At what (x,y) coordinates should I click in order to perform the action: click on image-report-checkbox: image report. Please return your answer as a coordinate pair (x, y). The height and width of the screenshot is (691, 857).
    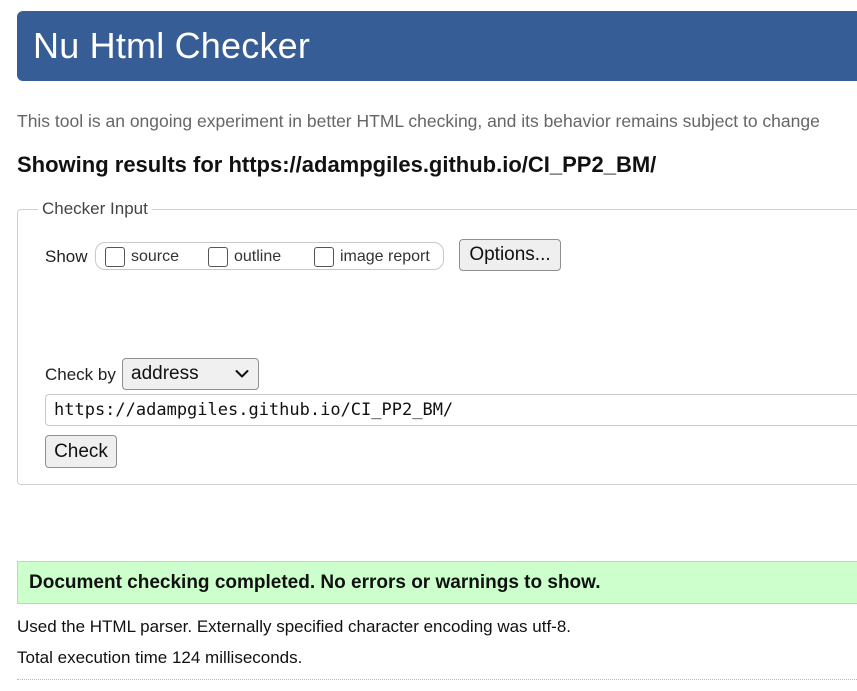
    Looking at the image, I should click on (372, 257).